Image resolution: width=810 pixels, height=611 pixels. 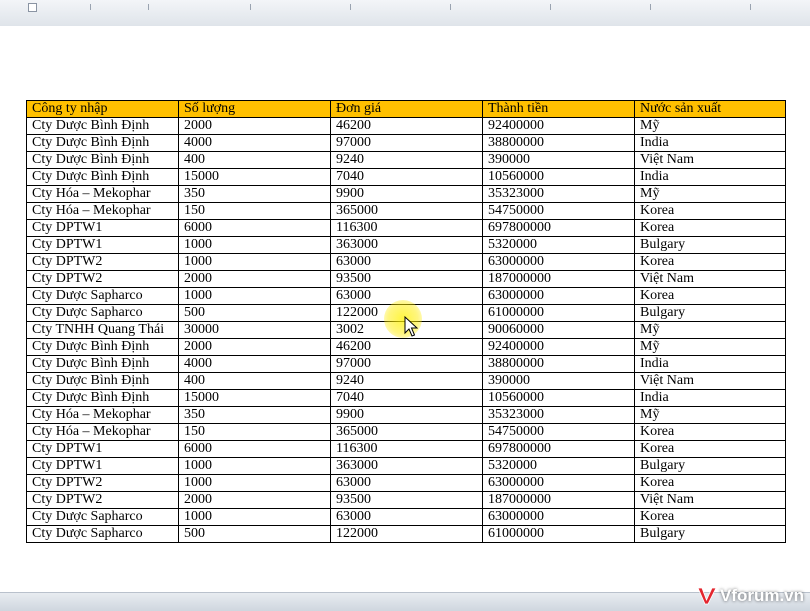 What do you see at coordinates (558, 330) in the screenshot?
I see `cell-thanh-tien: 90060000` at bounding box center [558, 330].